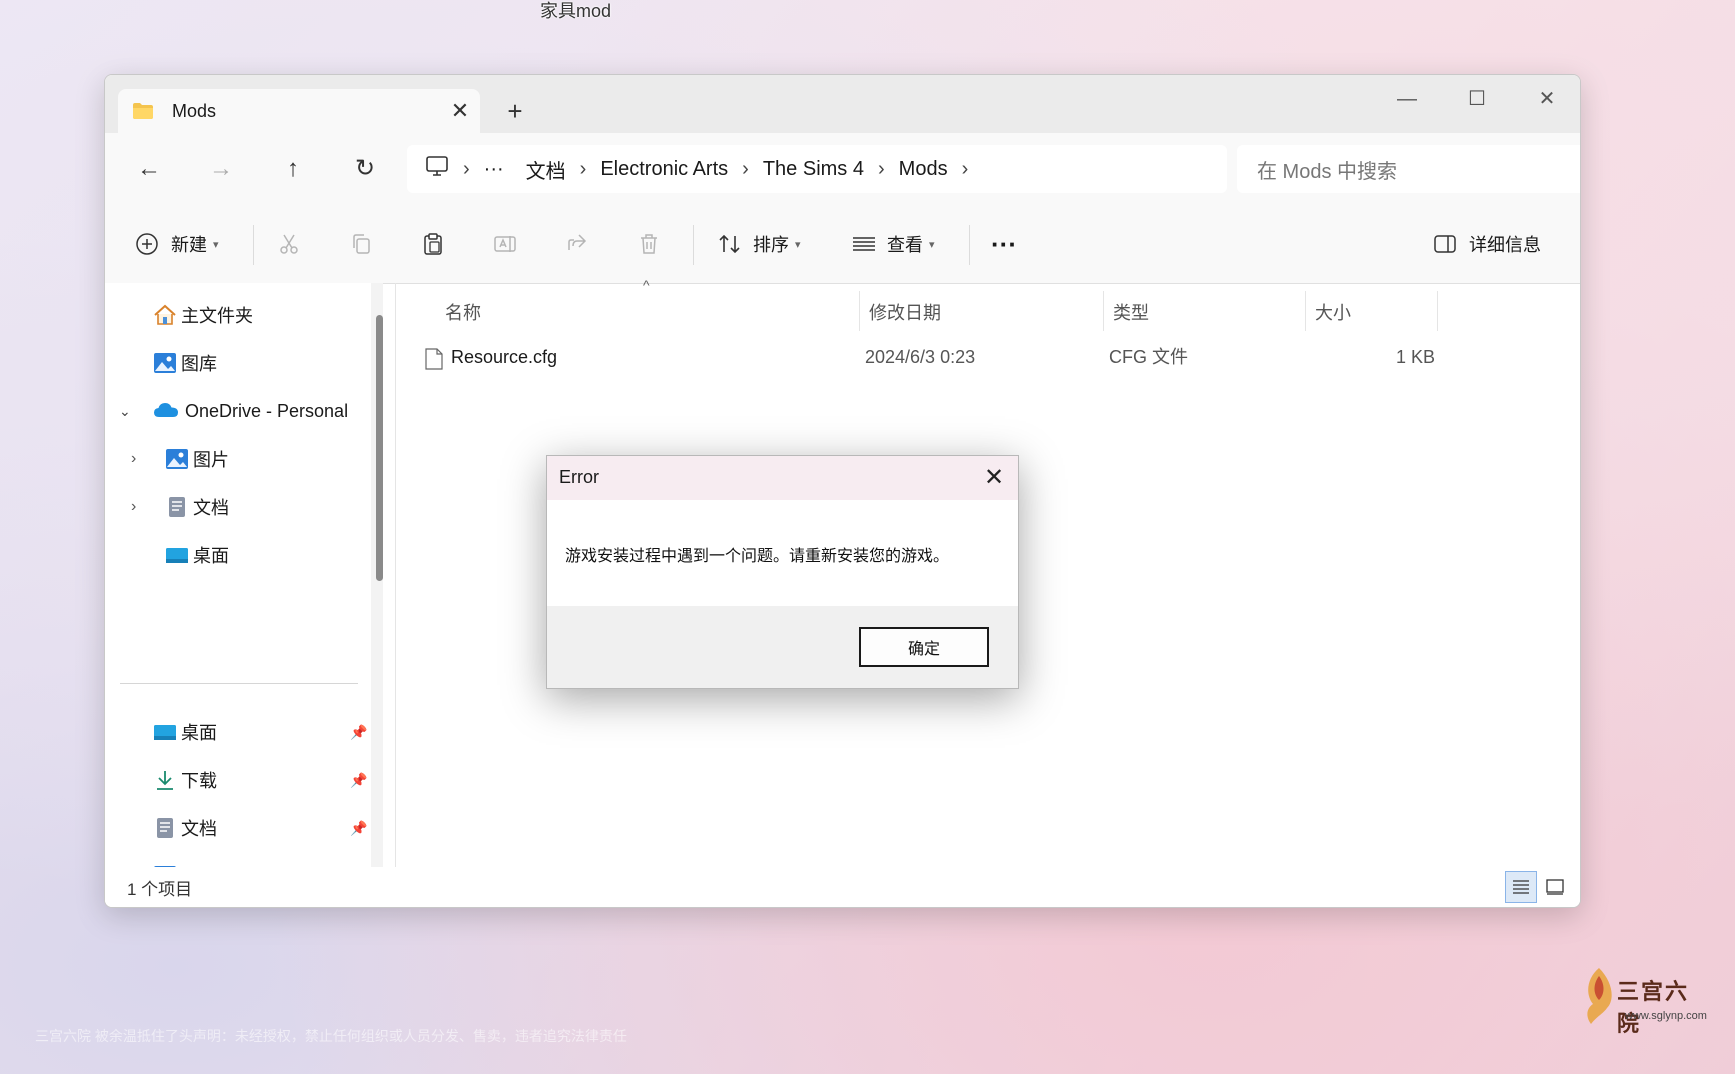  I want to click on dialog-body: 游戏安装过程中遇到一个问题。请重新安装您的游戏。, so click(782, 553).